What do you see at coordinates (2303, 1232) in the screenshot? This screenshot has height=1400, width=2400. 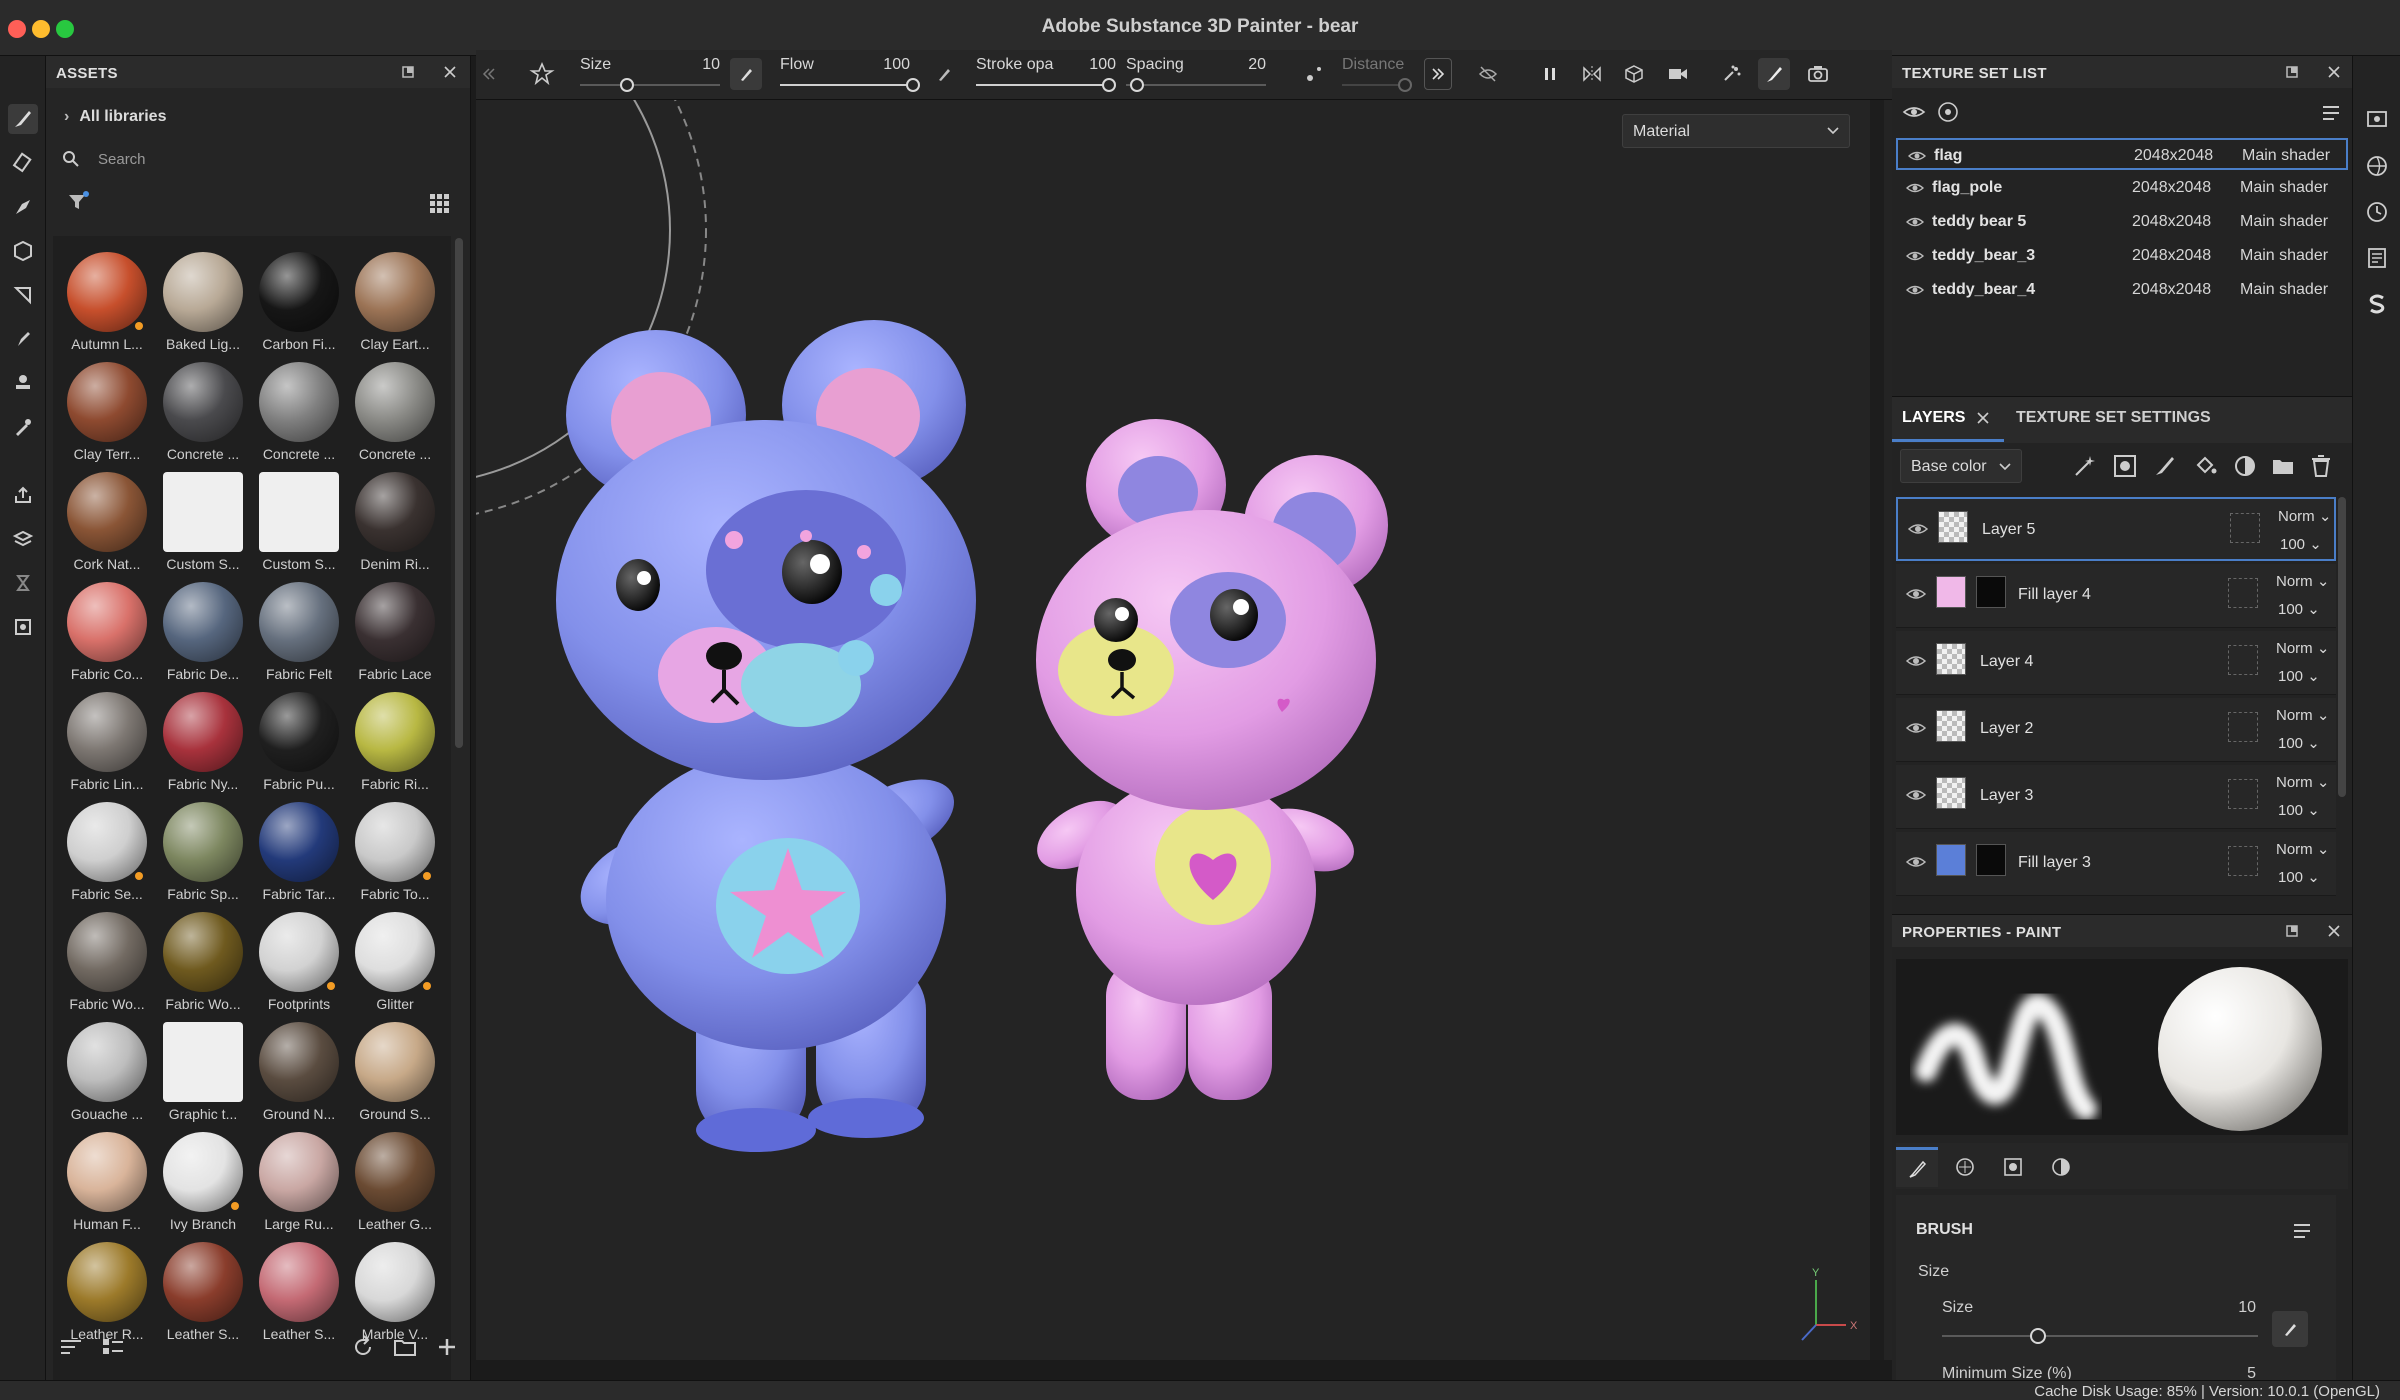 I see `brush-menu-icon` at bounding box center [2303, 1232].